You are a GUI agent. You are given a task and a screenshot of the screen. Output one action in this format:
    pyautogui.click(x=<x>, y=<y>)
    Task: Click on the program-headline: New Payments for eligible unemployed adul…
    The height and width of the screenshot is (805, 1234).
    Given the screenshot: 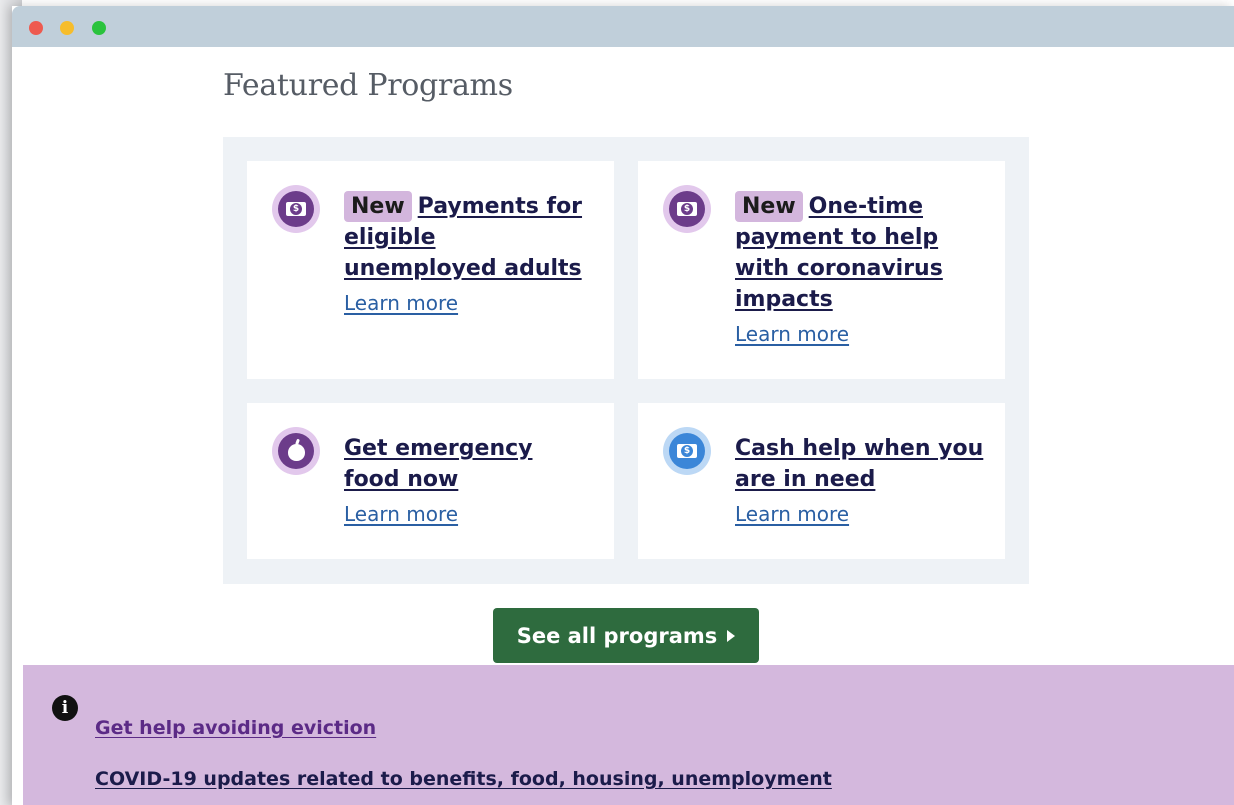 What is the action you would take?
    pyautogui.click(x=469, y=237)
    